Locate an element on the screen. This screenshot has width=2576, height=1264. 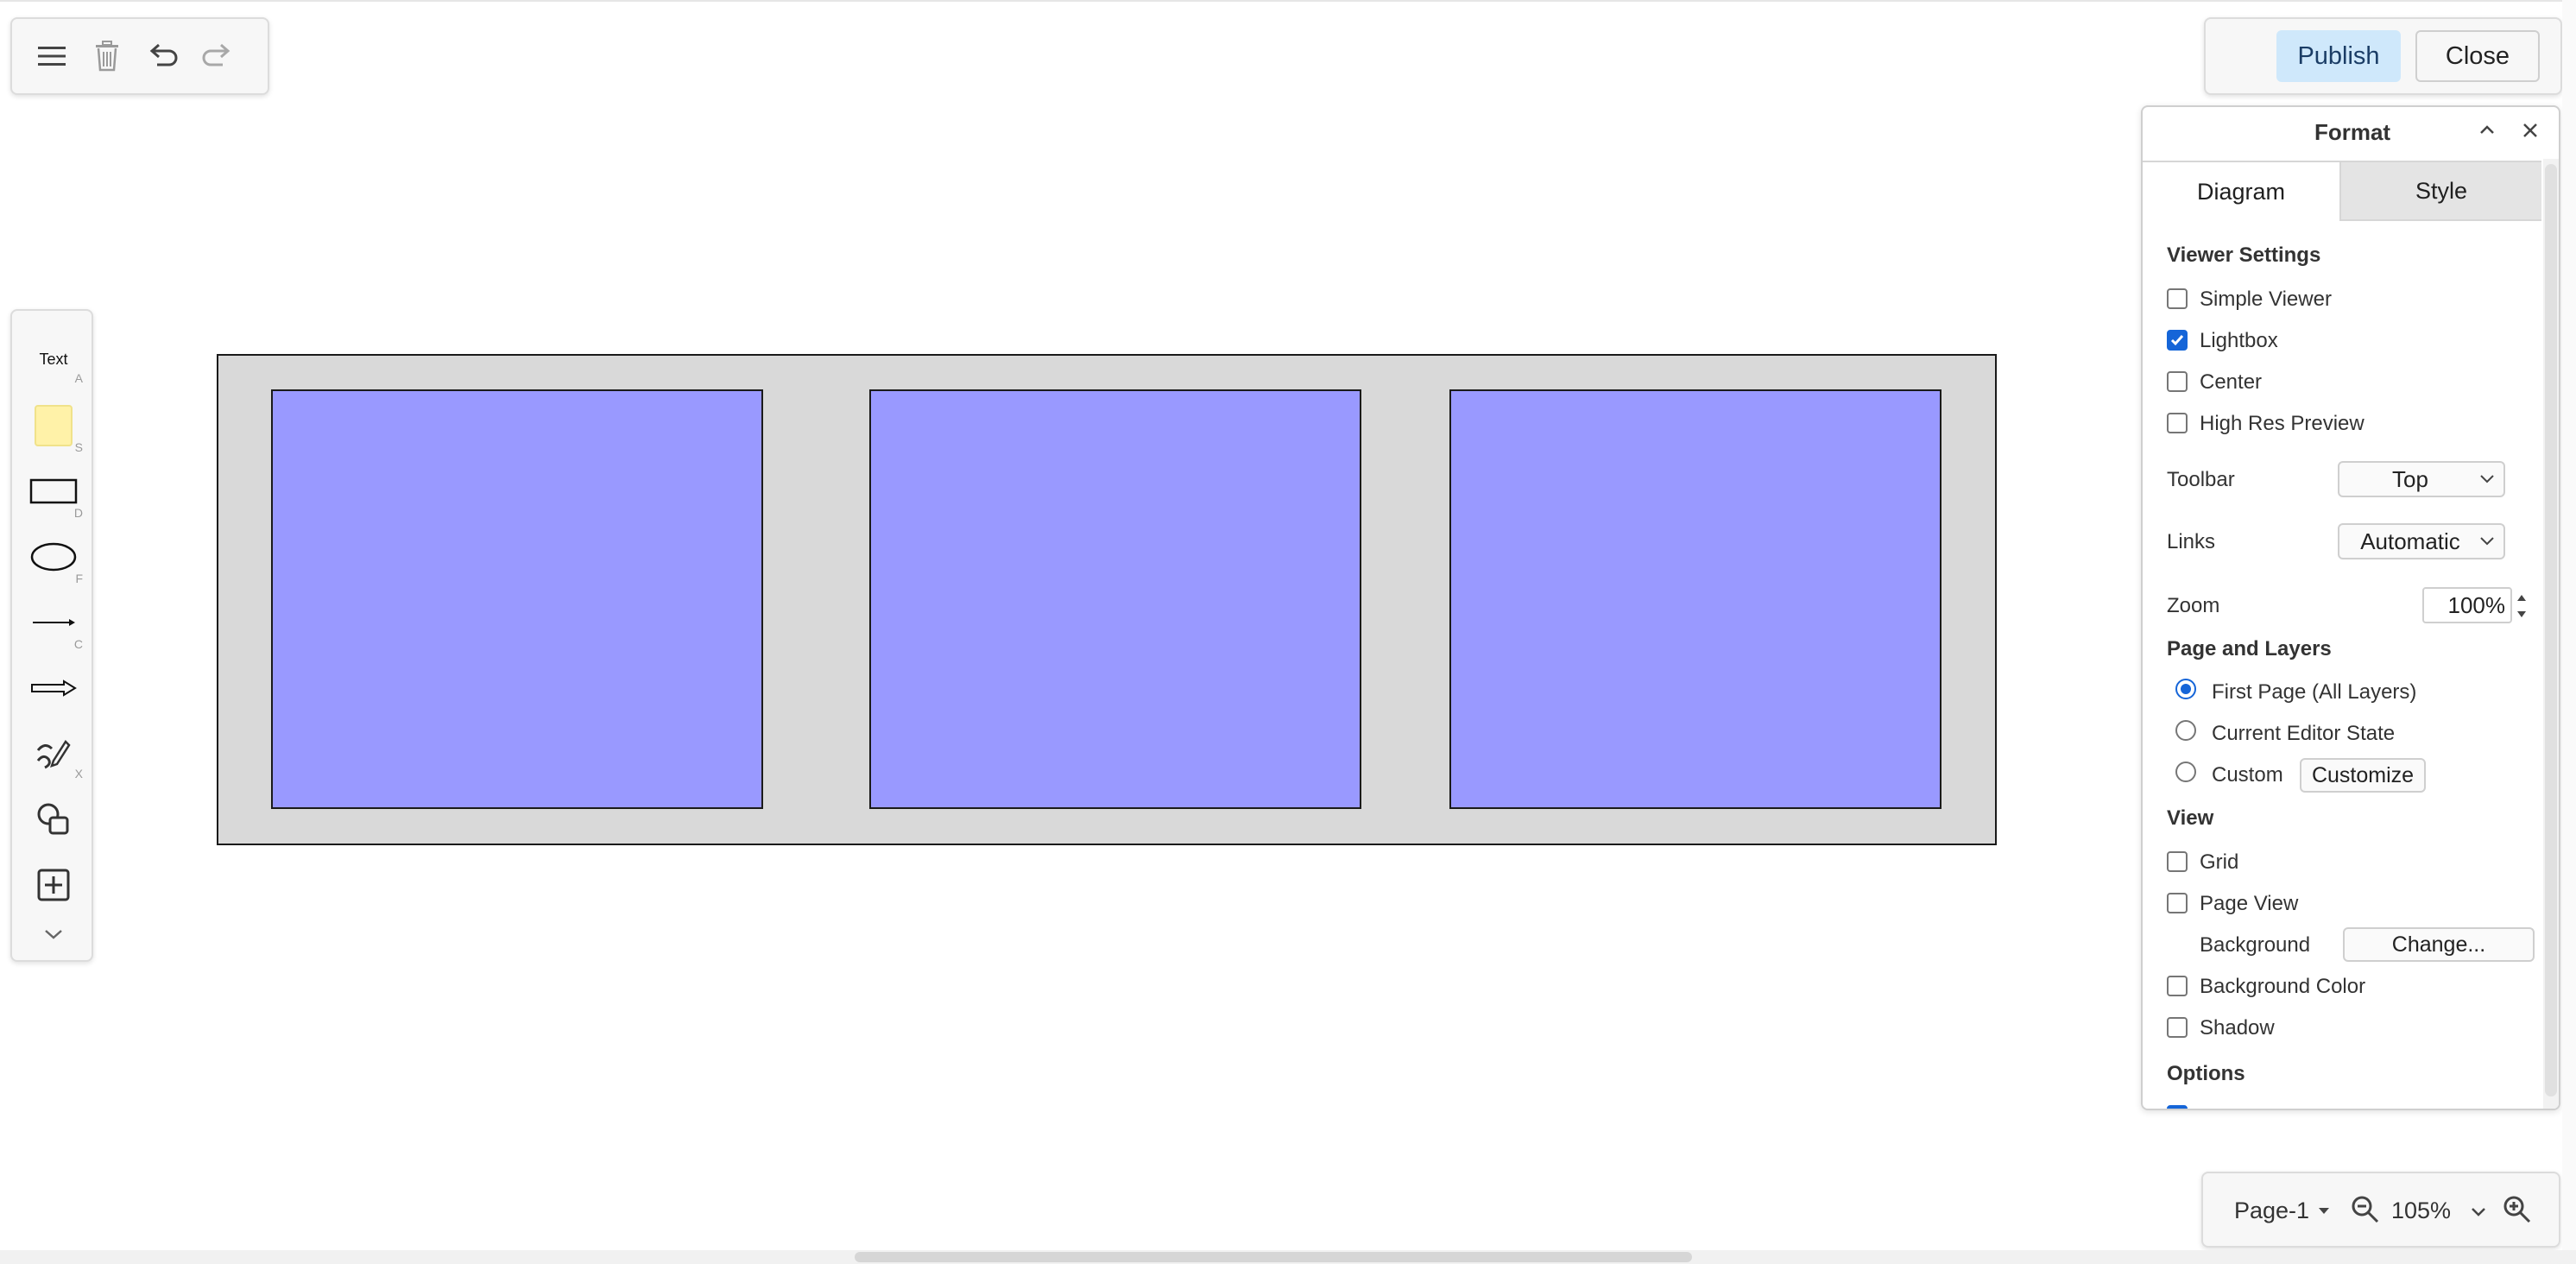
top-border is located at coordinates (1288, 1).